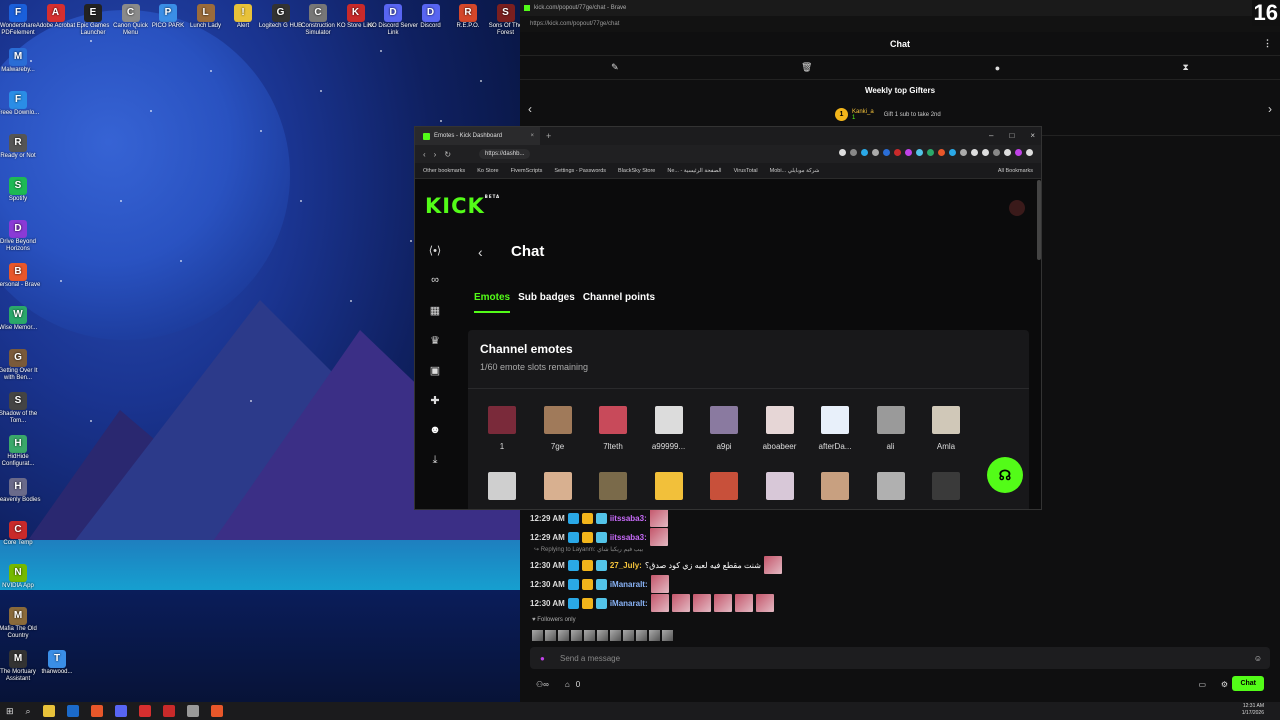 This screenshot has height=720, width=1280. I want to click on message-username: 27_July:, so click(626, 565).